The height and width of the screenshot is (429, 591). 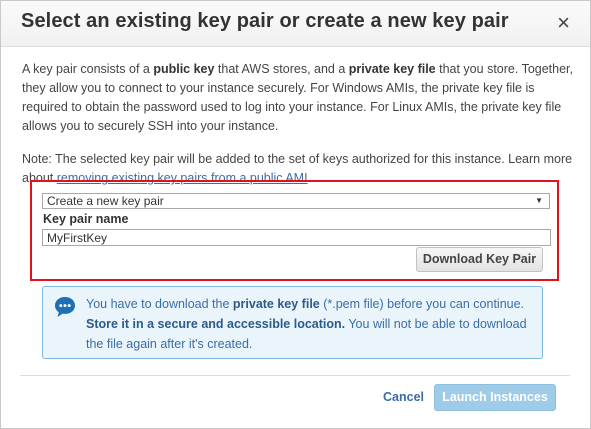 I want to click on key-pair-option-select: Create a new key pair ▼, so click(x=296, y=201).